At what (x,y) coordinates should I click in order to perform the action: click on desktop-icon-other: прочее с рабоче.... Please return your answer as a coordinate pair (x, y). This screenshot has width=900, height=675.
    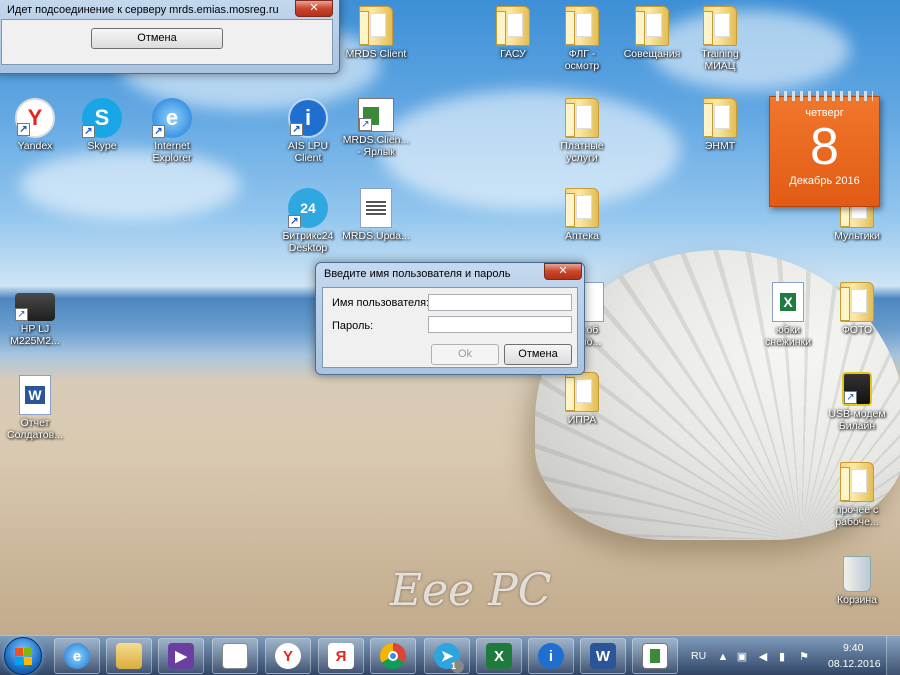
    Looking at the image, I should click on (857, 495).